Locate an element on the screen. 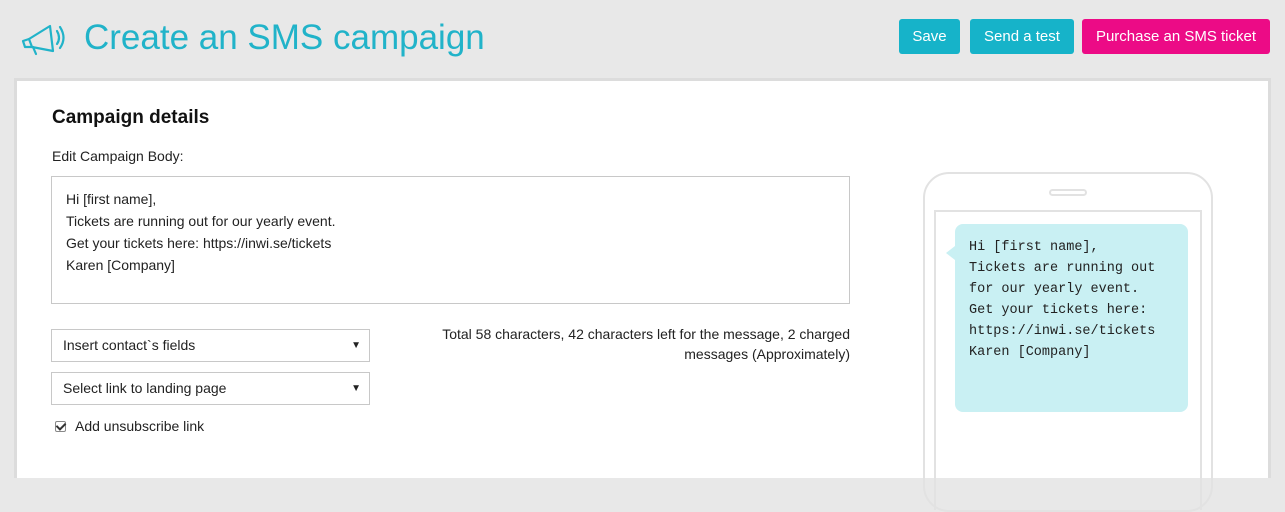  save-button: Save is located at coordinates (929, 36).